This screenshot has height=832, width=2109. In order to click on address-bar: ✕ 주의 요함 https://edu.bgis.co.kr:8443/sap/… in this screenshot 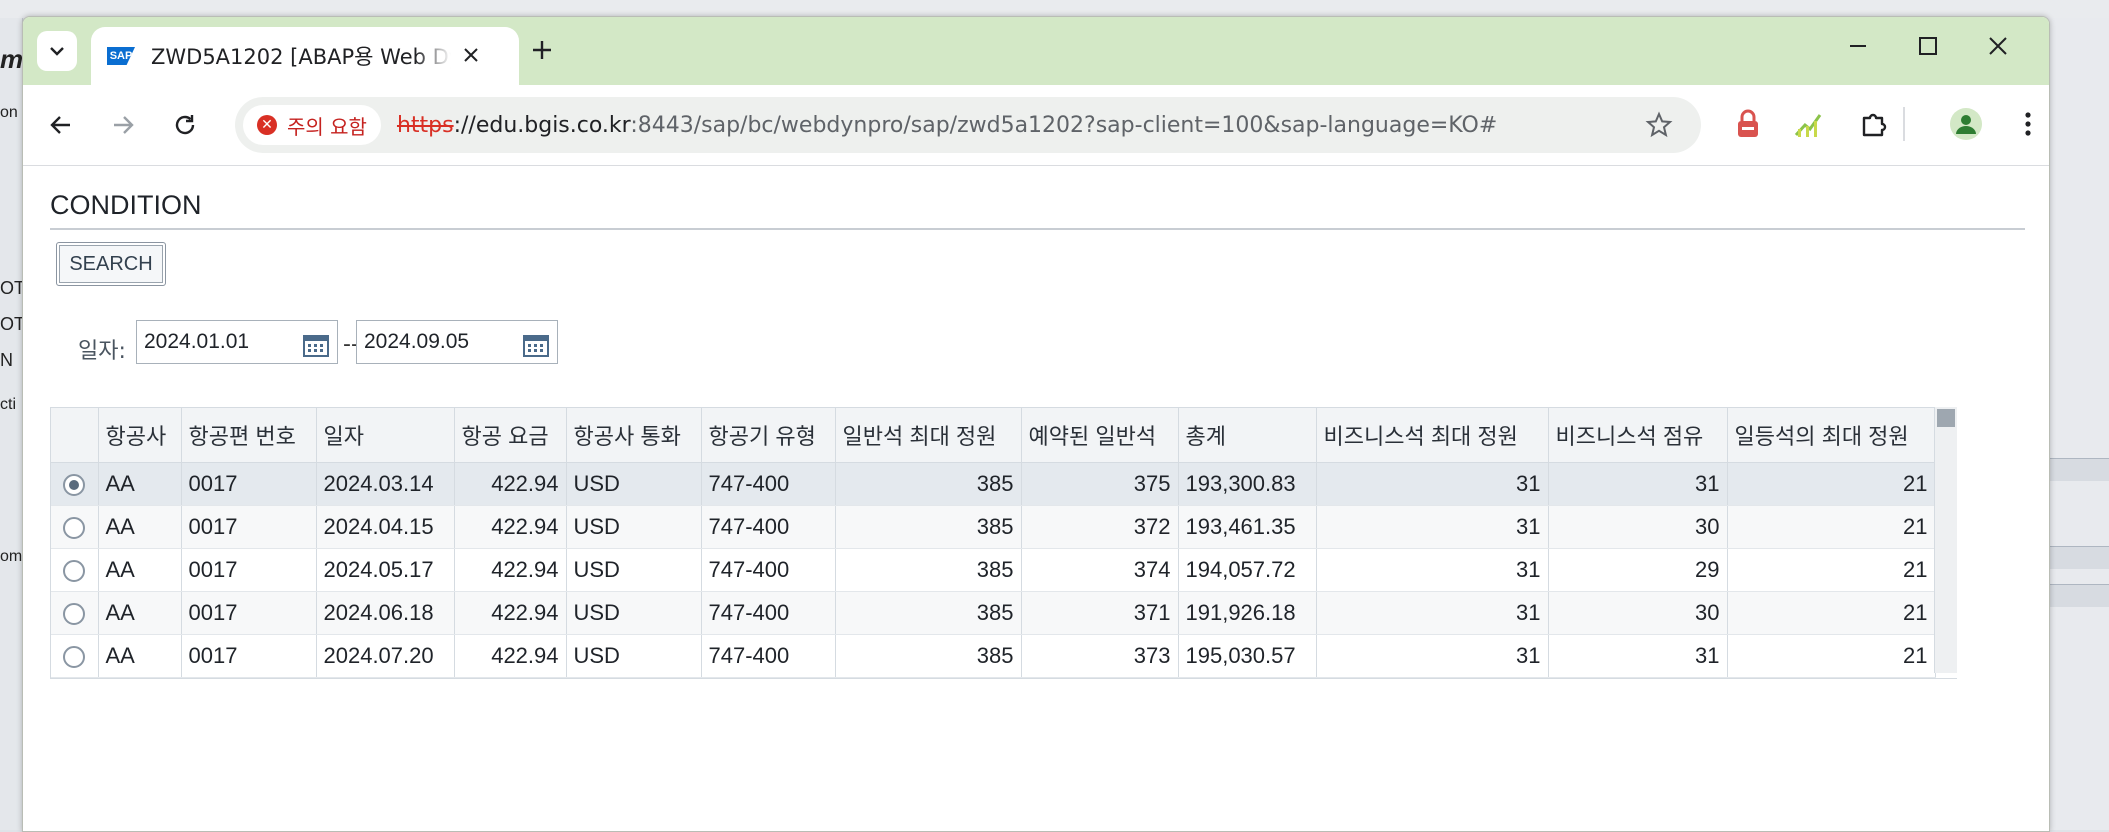, I will do `click(968, 125)`.